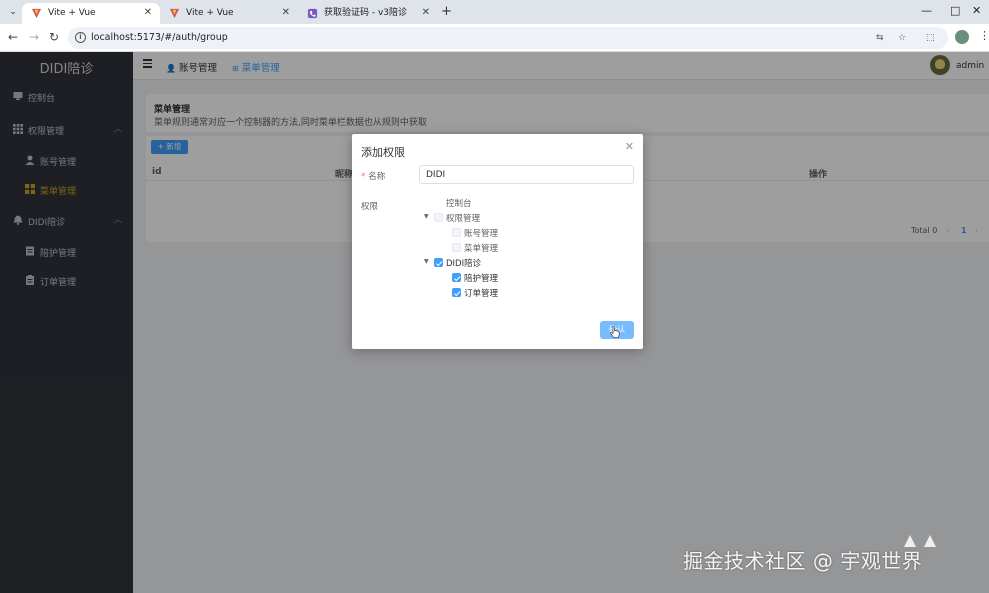  I want to click on reload-button: ↻, so click(54, 37).